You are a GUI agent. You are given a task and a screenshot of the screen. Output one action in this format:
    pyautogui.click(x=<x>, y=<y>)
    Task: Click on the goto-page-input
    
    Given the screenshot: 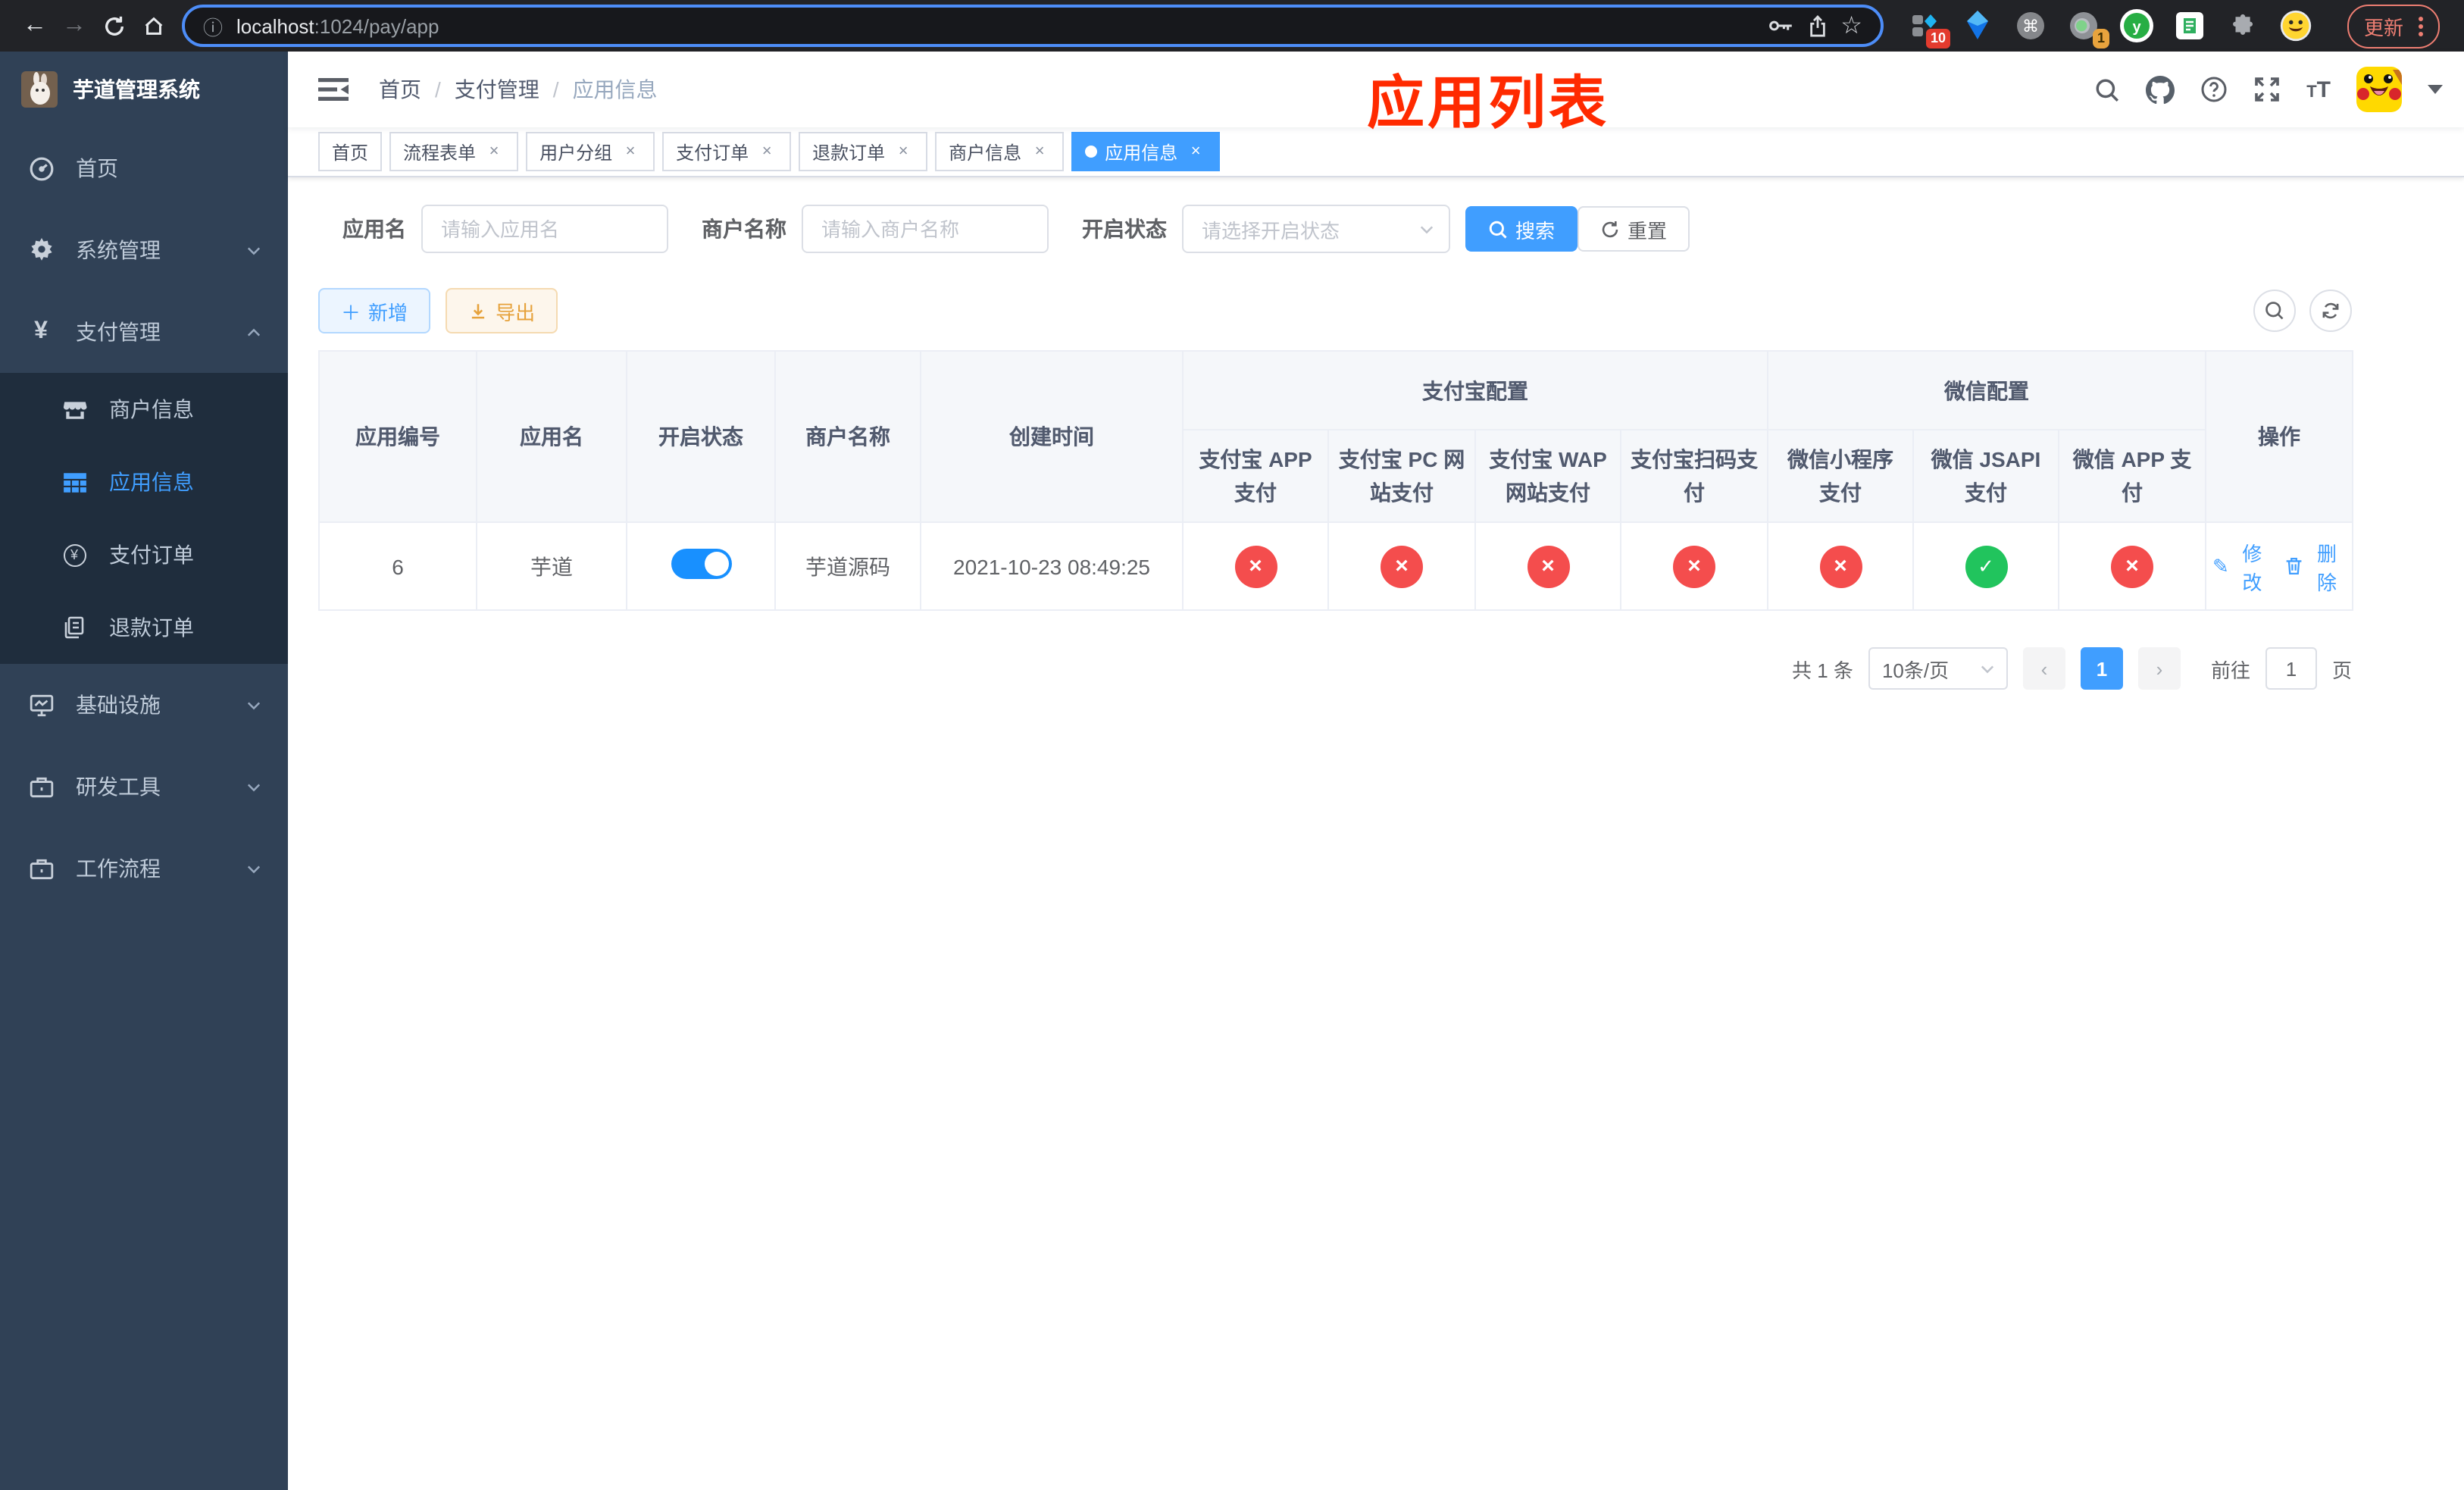 What is the action you would take?
    pyautogui.click(x=2291, y=669)
    